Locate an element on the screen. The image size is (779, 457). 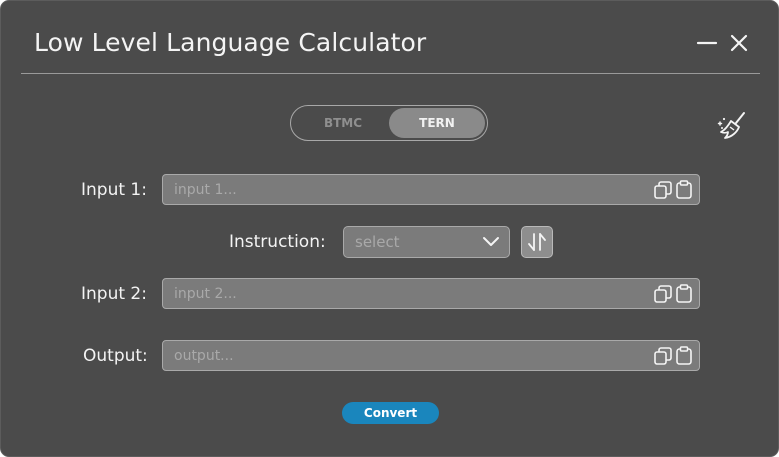
swap-arrows-icon is located at coordinates (537, 242).